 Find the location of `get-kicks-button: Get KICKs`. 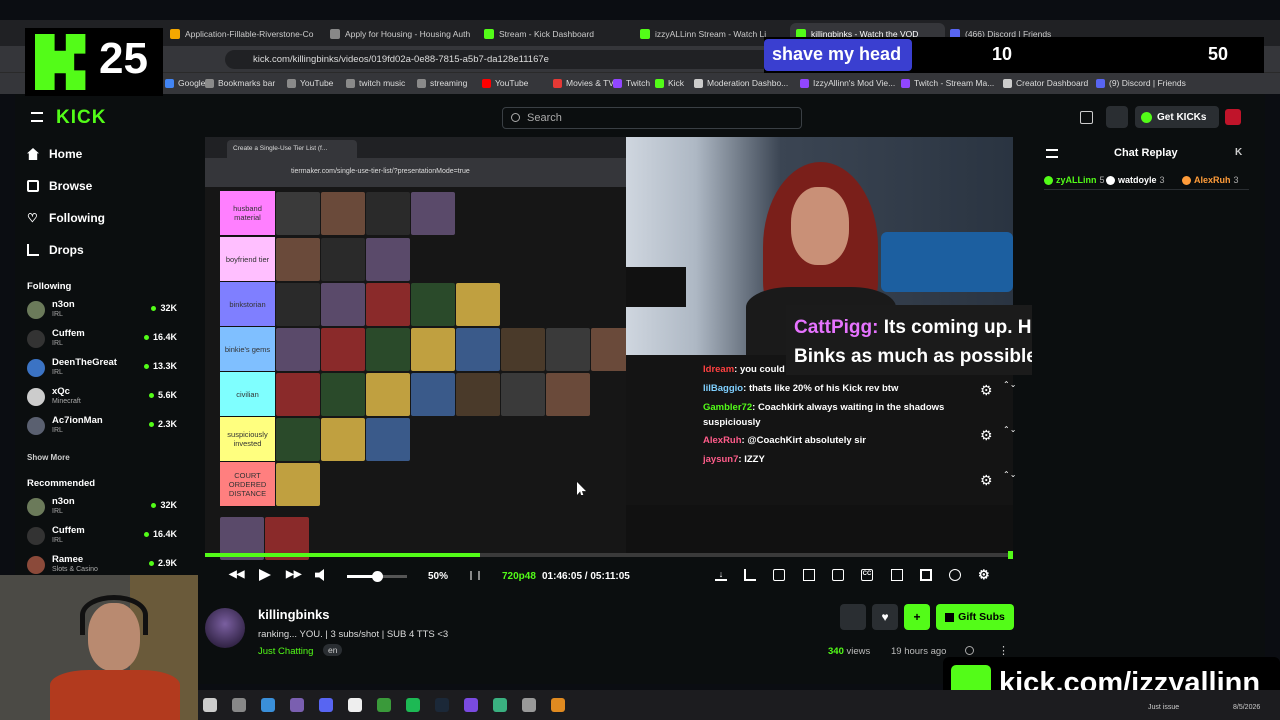

get-kicks-button: Get KICKs is located at coordinates (1177, 117).